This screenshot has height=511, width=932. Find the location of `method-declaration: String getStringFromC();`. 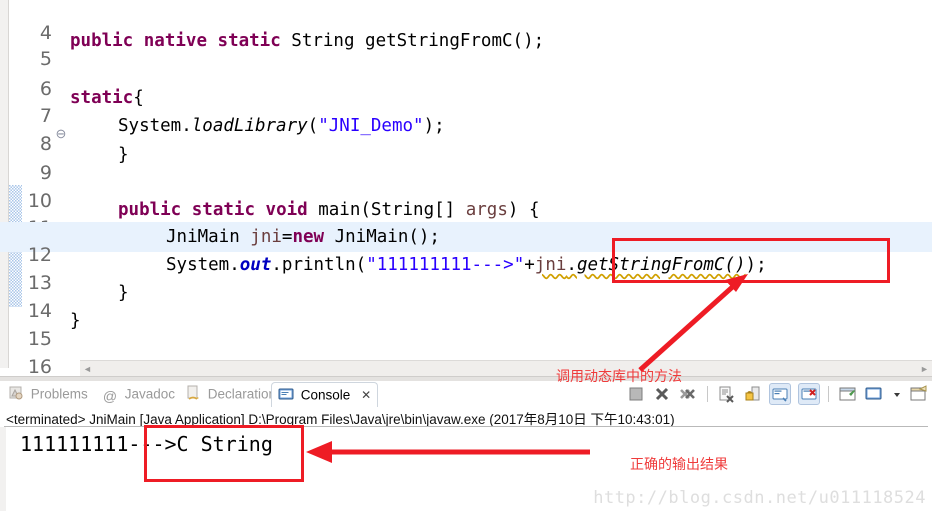

method-declaration: String getStringFromC(); is located at coordinates (412, 41).